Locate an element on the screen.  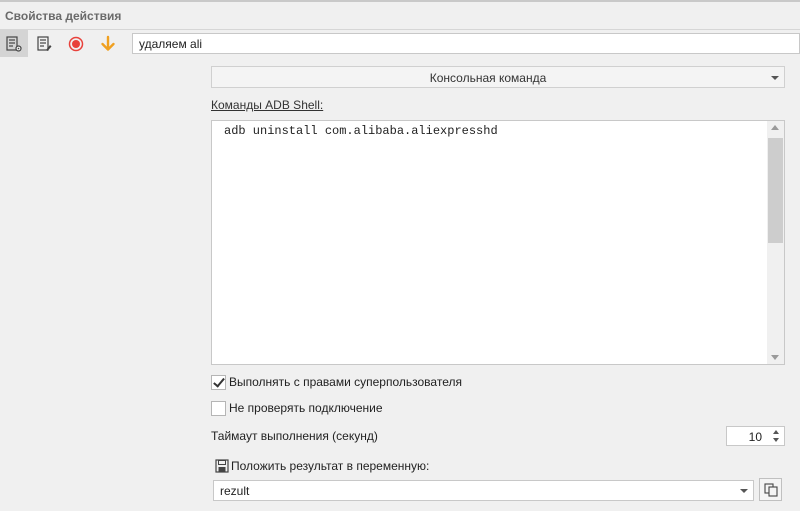
copy-variable-button is located at coordinates (770, 489).